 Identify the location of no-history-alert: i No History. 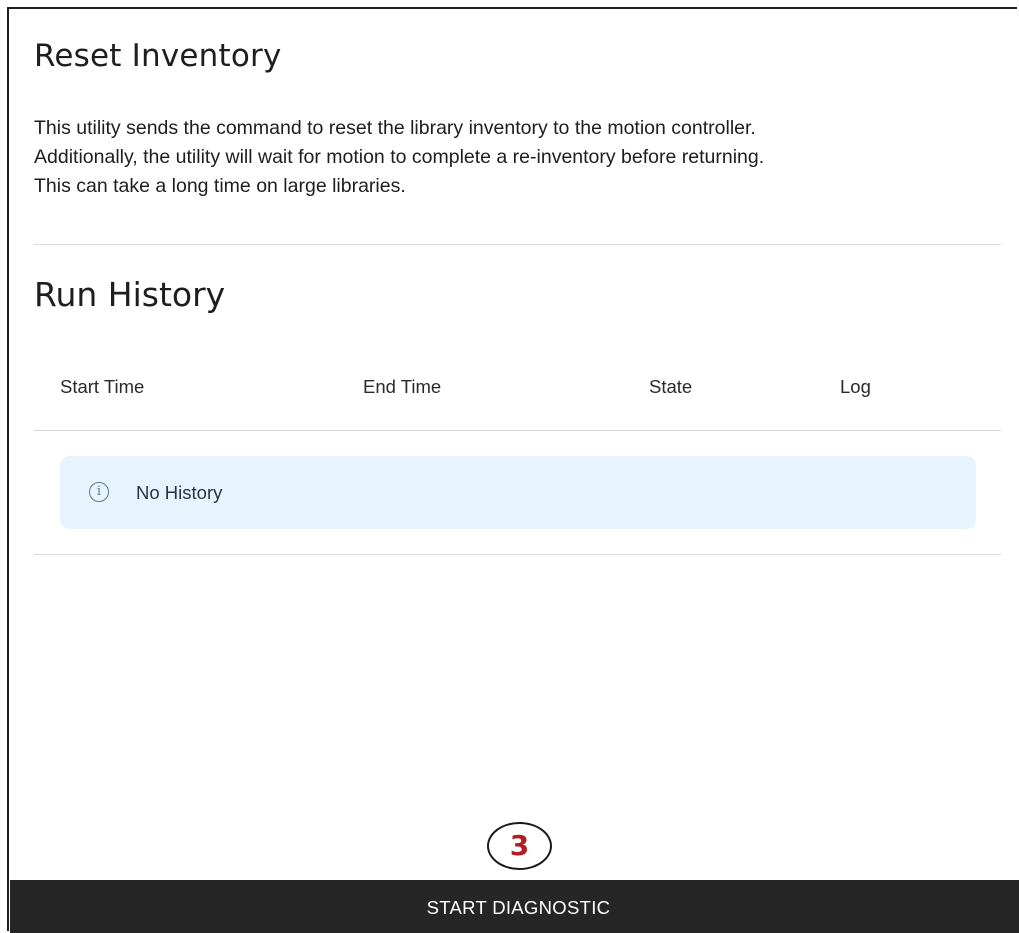
(518, 492).